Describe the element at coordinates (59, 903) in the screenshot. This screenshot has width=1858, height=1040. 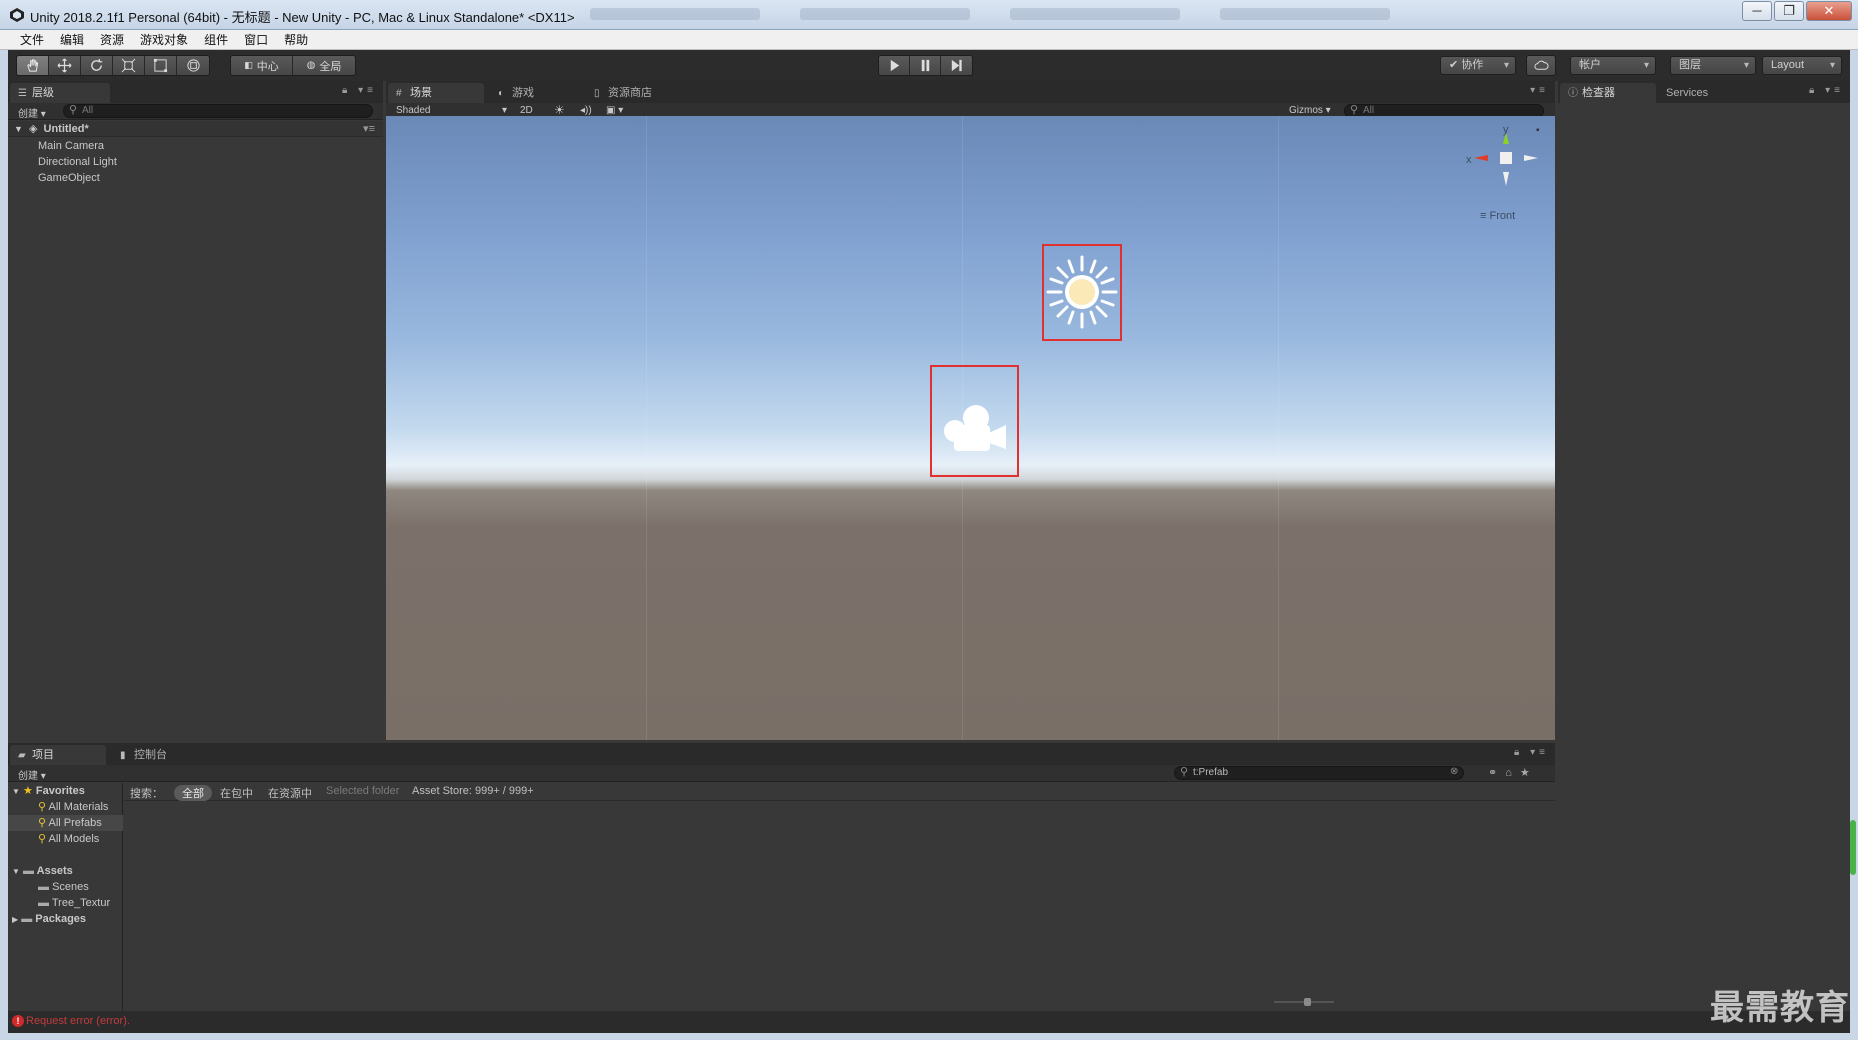
I see `asset-folder: ▬ Tree_Textur` at that location.